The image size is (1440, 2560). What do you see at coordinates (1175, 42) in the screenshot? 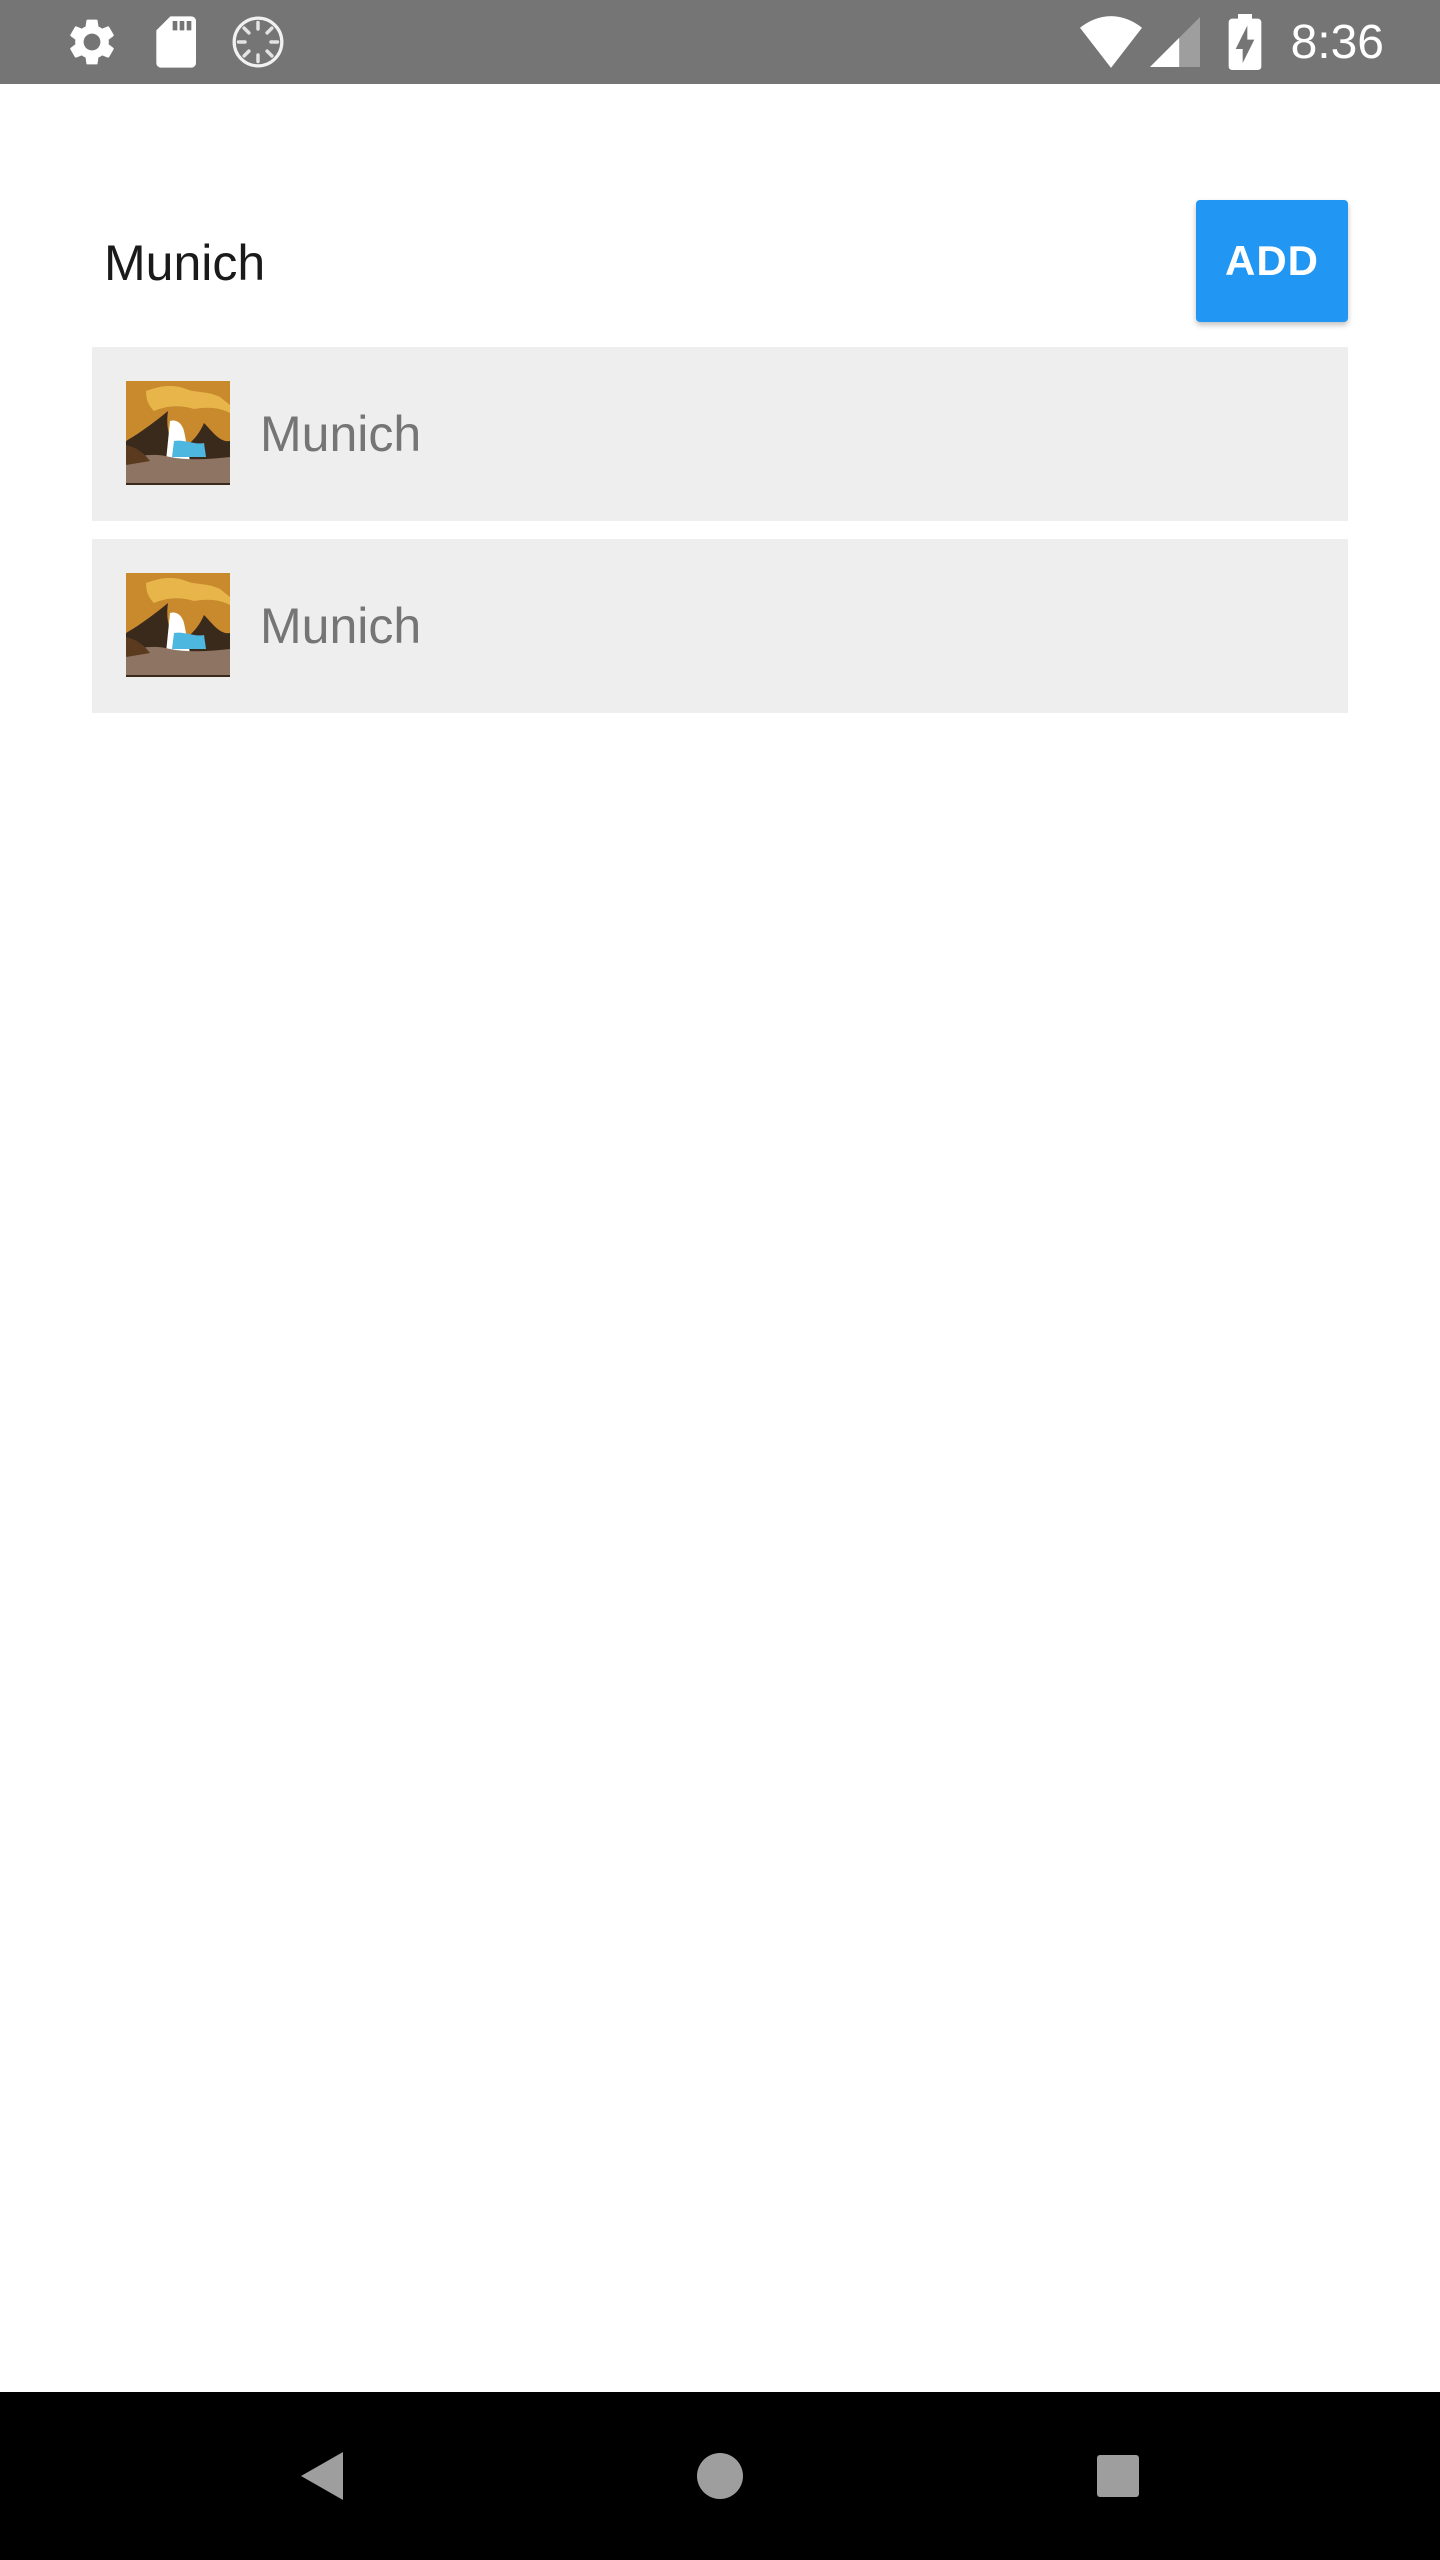
I see `signal-icon` at bounding box center [1175, 42].